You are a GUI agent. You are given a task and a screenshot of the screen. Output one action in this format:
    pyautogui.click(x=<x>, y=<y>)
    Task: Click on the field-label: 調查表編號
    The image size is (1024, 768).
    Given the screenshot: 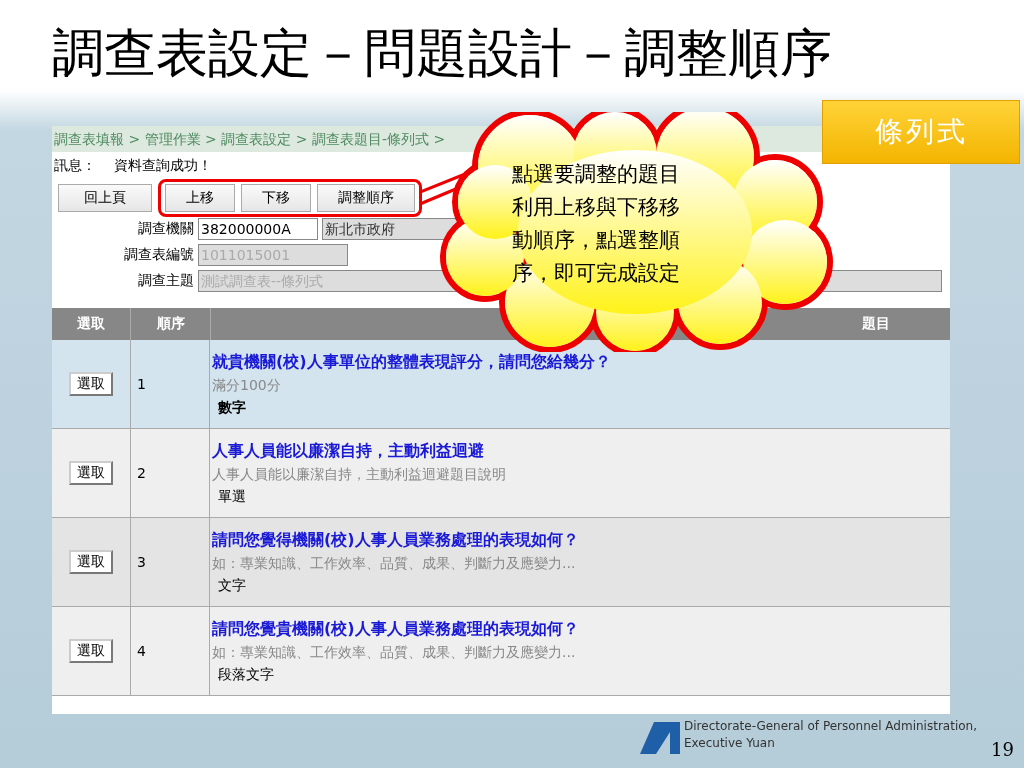 What is the action you would take?
    pyautogui.click(x=158, y=255)
    